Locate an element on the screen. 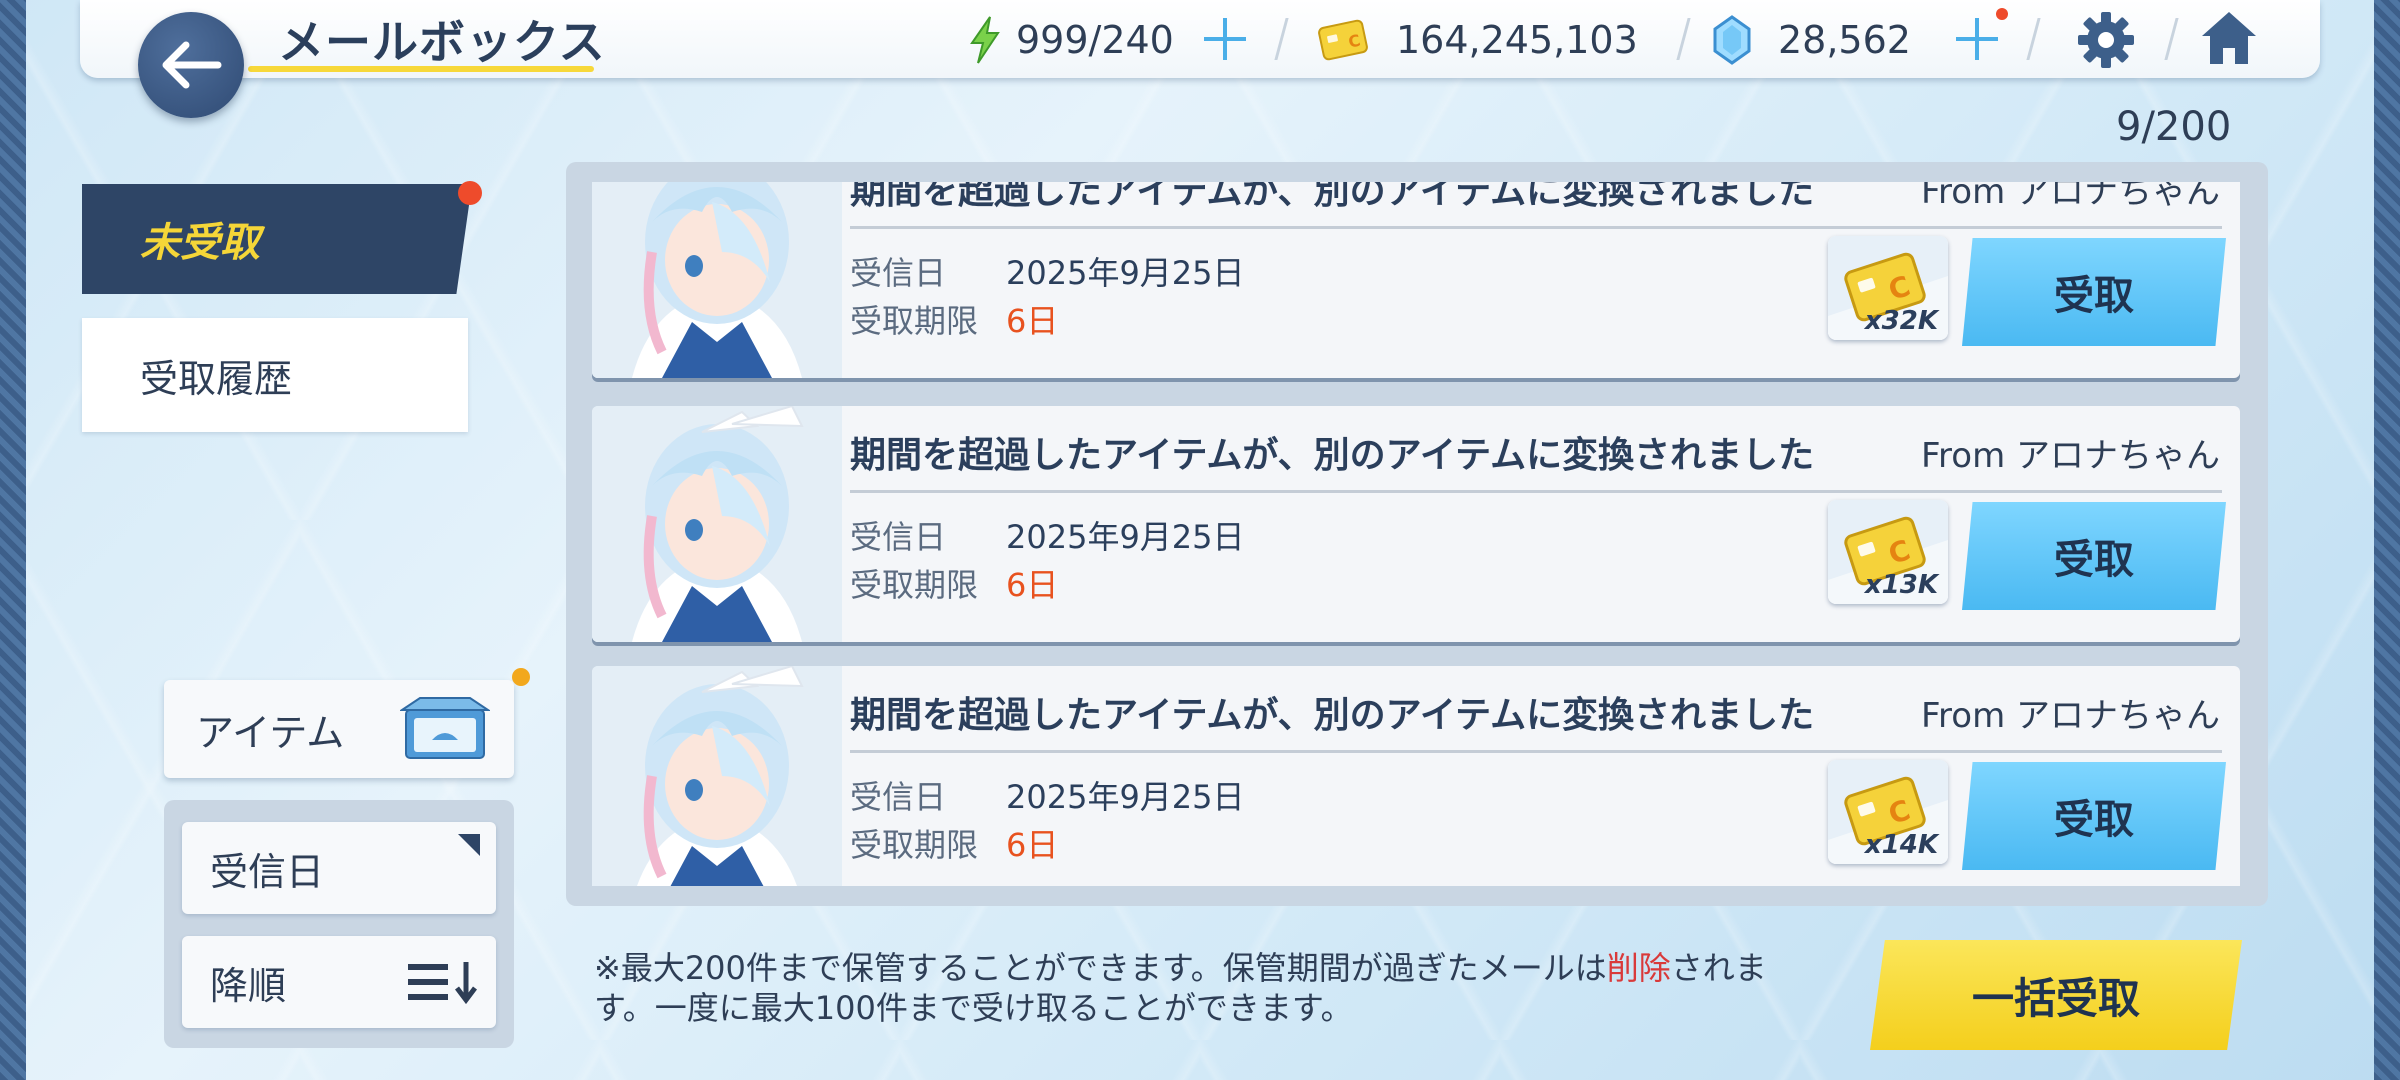 This screenshot has width=2400, height=1080. credit-card-icon: C is located at coordinates (1343, 40).